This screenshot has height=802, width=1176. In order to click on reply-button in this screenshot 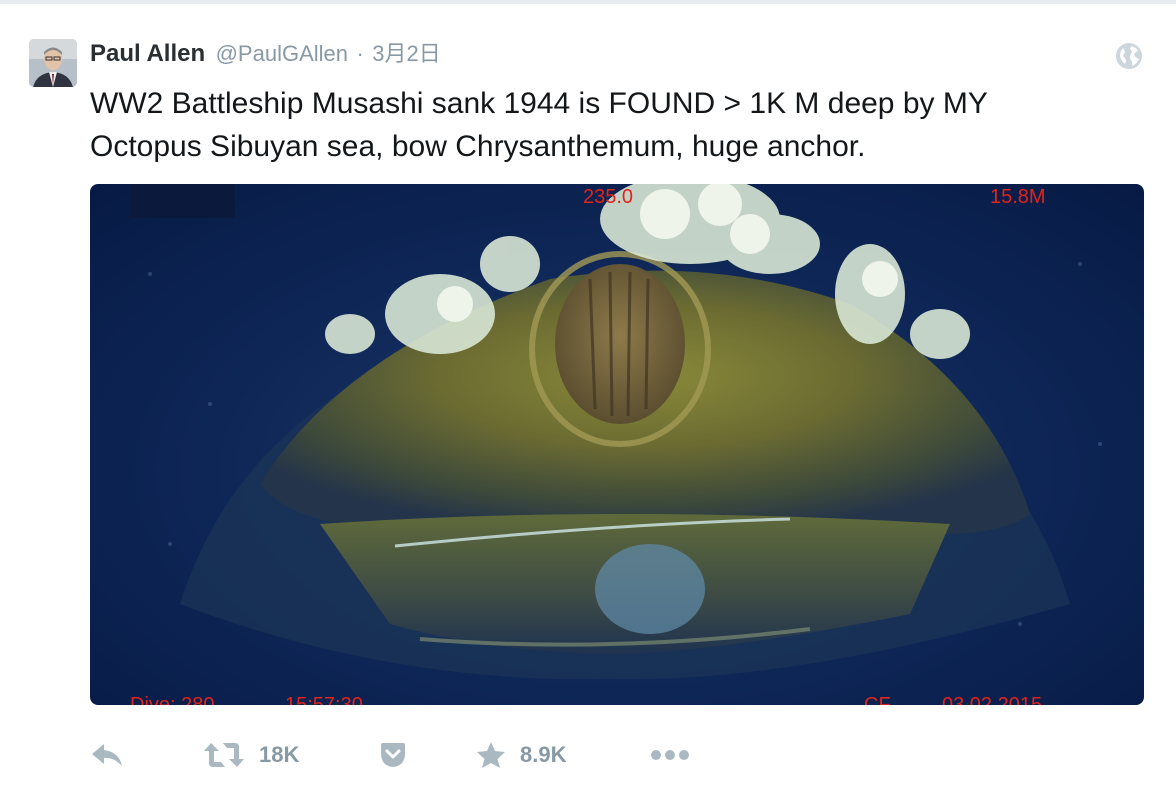, I will do `click(107, 755)`.